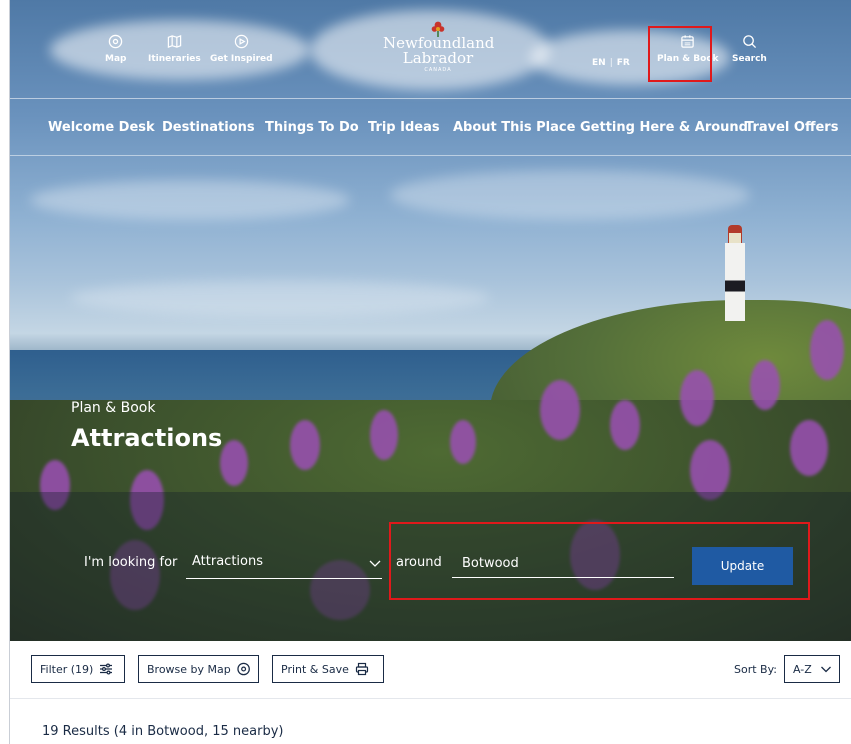  I want to click on search-label: Search, so click(749, 59).